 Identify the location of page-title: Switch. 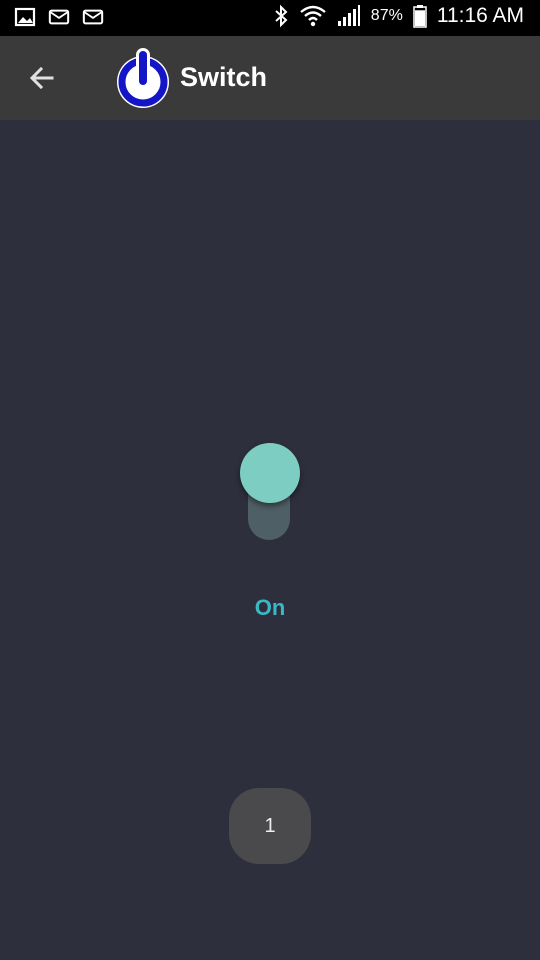
(224, 77).